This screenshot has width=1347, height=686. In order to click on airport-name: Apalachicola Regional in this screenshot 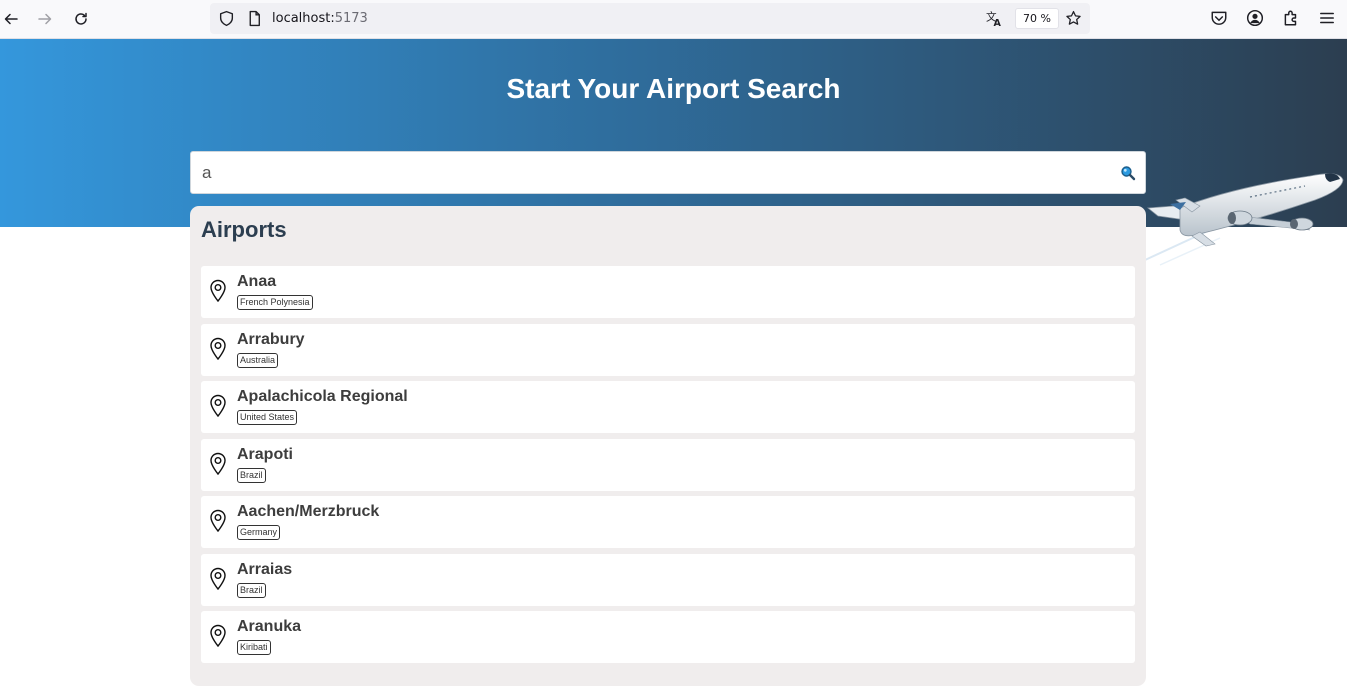, I will do `click(322, 396)`.